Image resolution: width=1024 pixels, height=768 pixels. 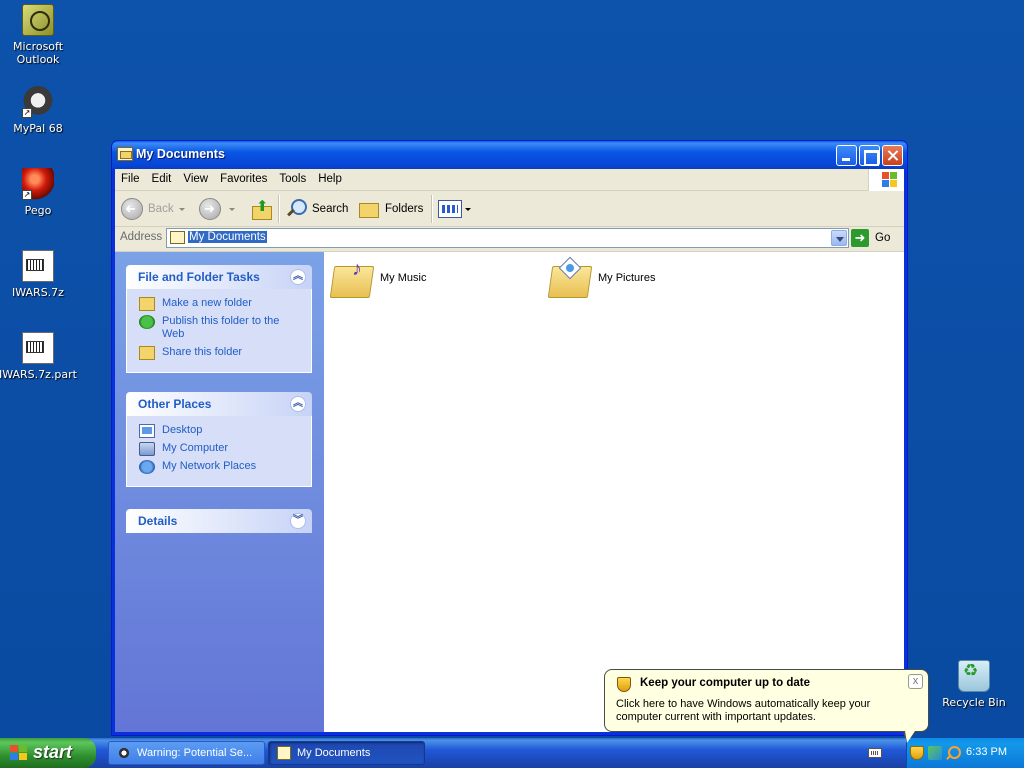 I want to click on minimize-button, so click(x=846, y=155).